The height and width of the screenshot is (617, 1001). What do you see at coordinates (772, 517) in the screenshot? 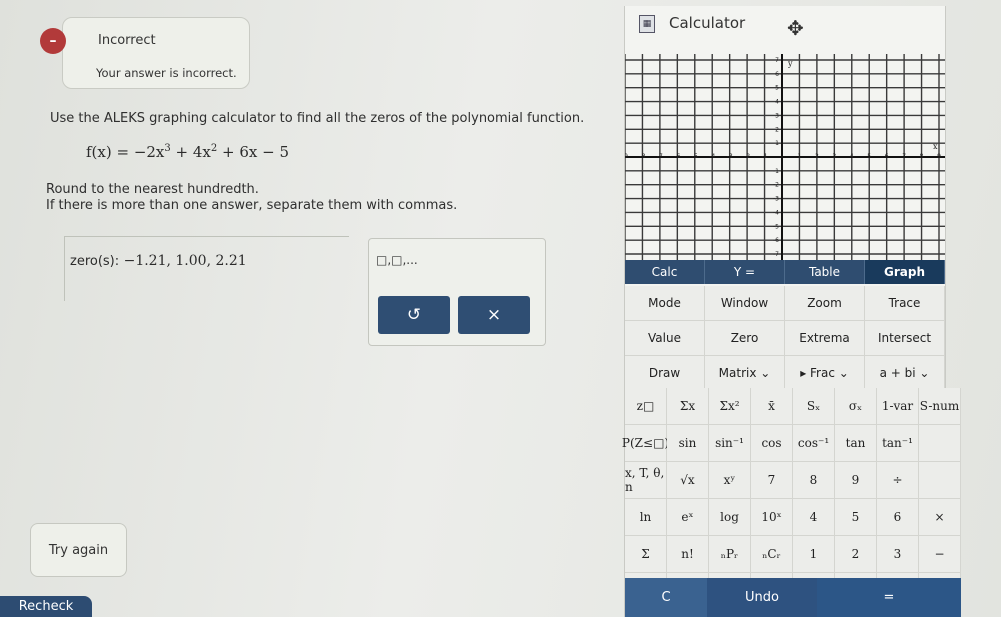
I see `calculator-key: 10ˣ` at bounding box center [772, 517].